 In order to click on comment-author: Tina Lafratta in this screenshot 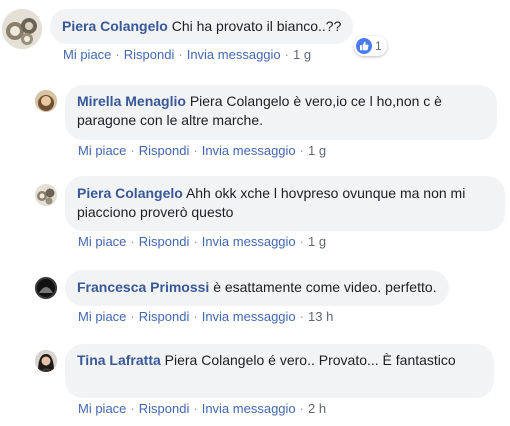, I will do `click(119, 360)`.